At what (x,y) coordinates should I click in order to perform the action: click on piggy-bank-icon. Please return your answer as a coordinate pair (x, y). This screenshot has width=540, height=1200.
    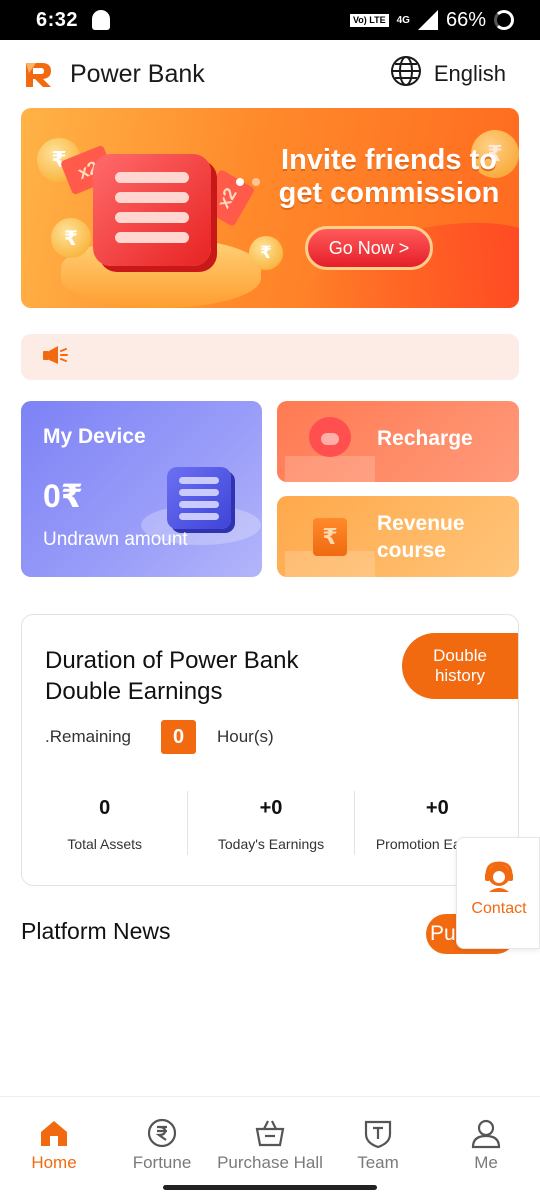
    Looking at the image, I should click on (330, 437).